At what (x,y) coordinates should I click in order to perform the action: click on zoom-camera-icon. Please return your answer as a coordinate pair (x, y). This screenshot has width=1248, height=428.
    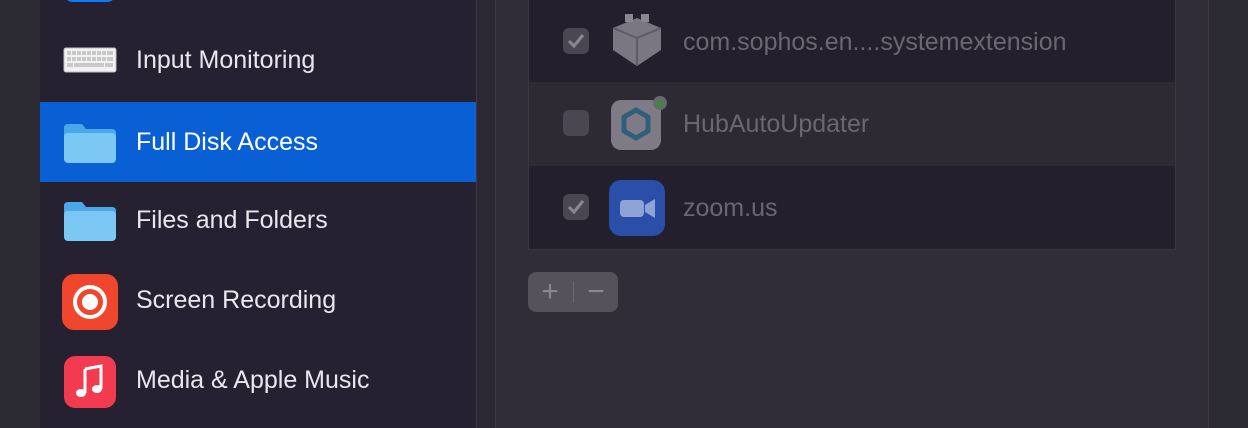
    Looking at the image, I should click on (637, 208).